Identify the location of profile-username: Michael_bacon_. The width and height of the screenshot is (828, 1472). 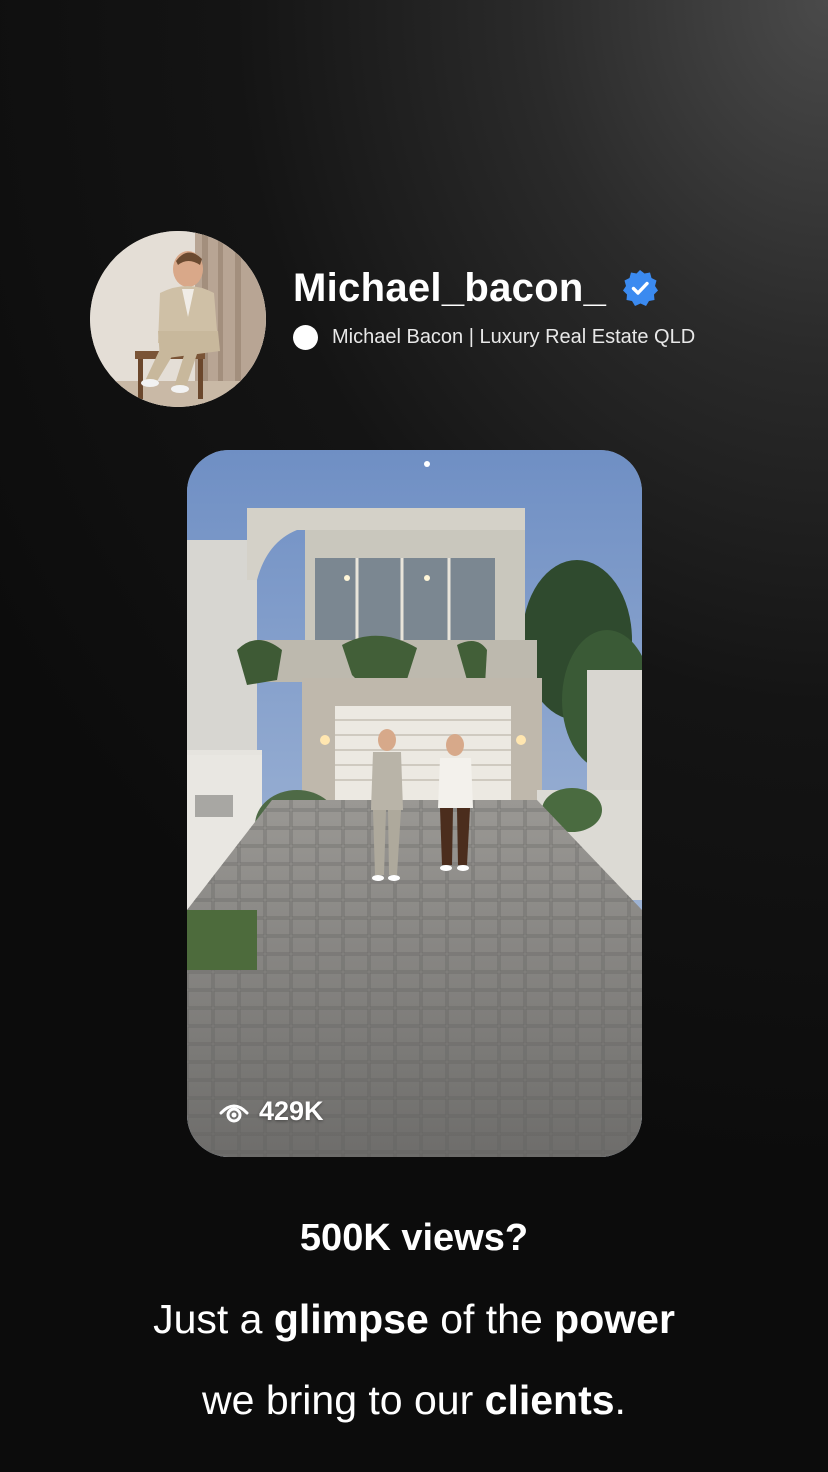
(449, 288).